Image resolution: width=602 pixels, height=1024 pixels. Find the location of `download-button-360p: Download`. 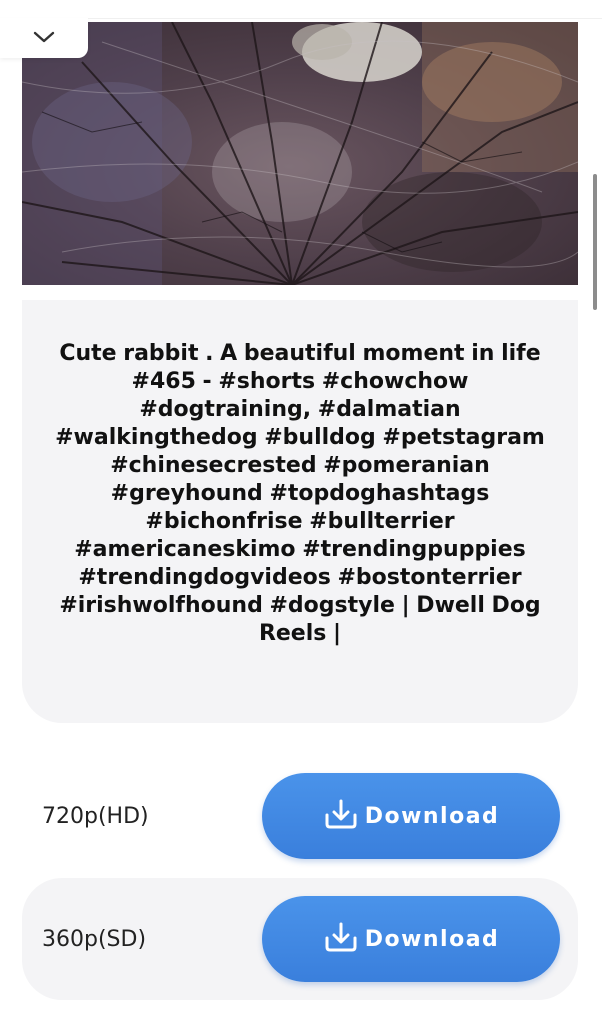

download-button-360p: Download is located at coordinates (411, 939).